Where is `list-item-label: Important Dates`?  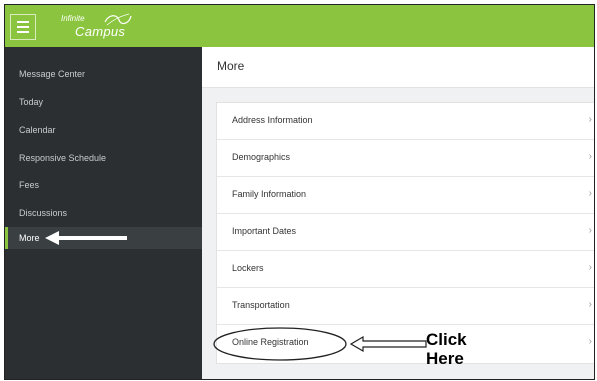
list-item-label: Important Dates is located at coordinates (264, 231).